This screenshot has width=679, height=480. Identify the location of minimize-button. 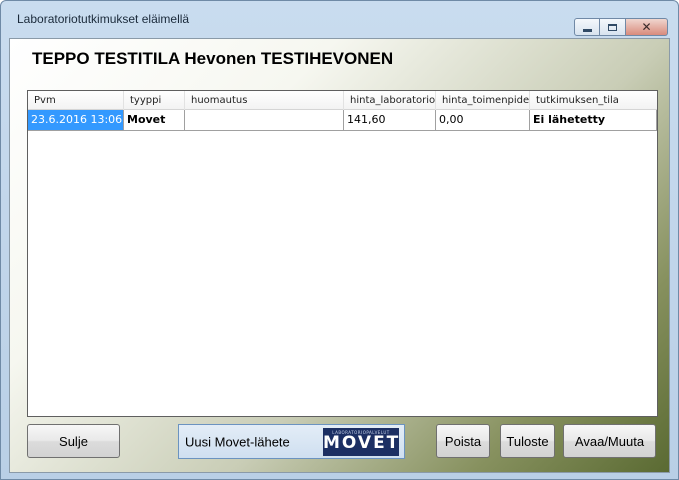
(587, 27).